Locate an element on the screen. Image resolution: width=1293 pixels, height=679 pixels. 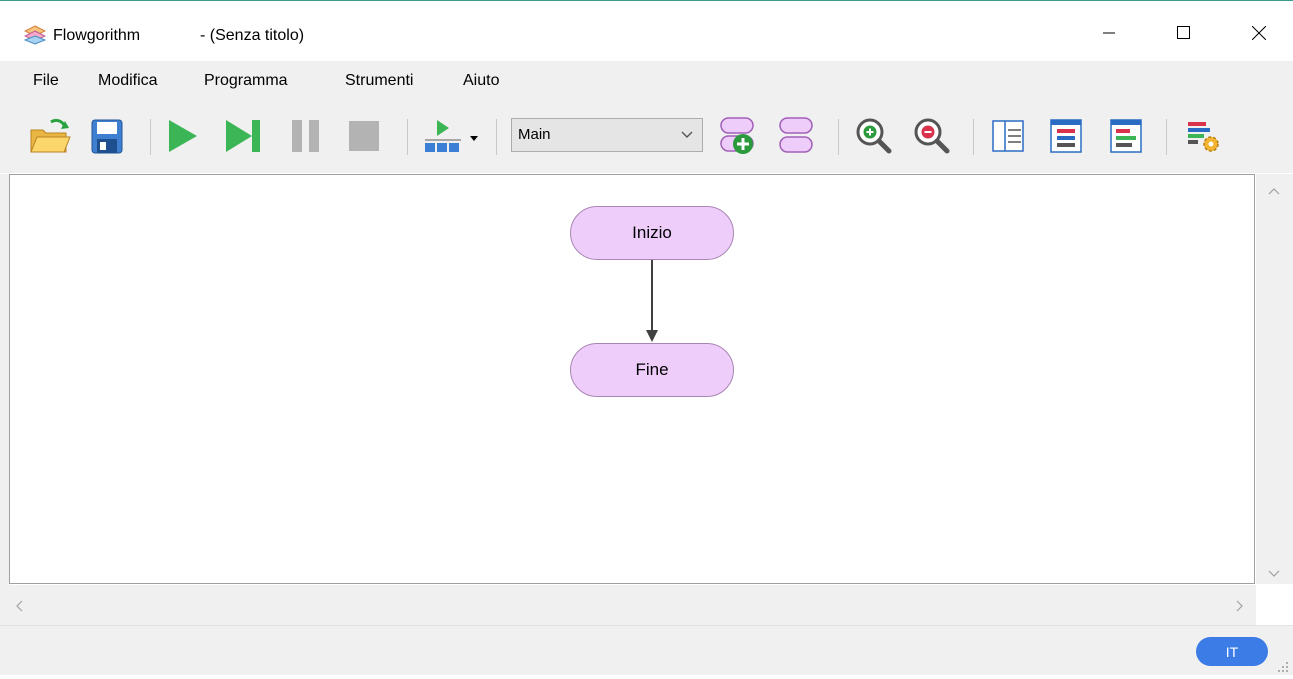
variable-watch-icon is located at coordinates (1066, 138).